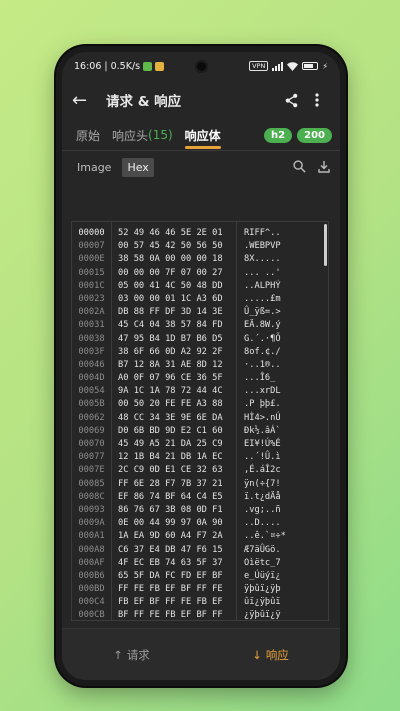  Describe the element at coordinates (170, 325) in the screenshot. I see `hex-bytes: 45 C4 04 38 57 84 FD` at that location.